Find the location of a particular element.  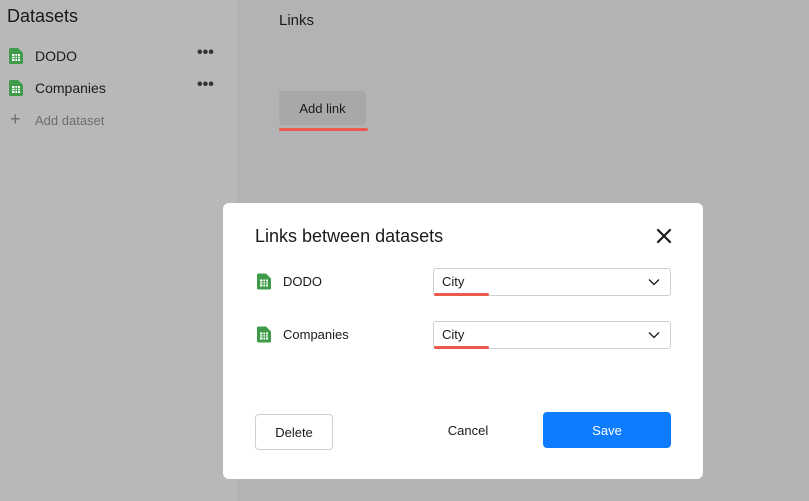

sidebar-item-label: DODO is located at coordinates (56, 56).